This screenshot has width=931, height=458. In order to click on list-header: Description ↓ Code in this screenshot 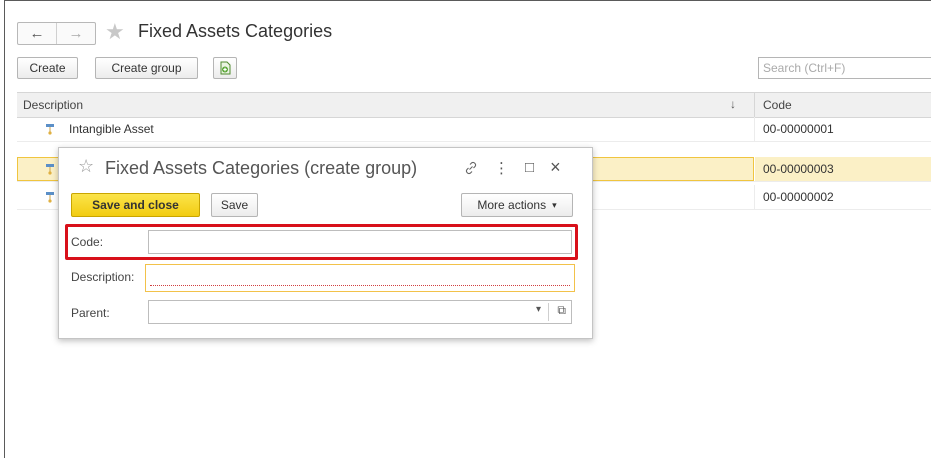, I will do `click(474, 105)`.